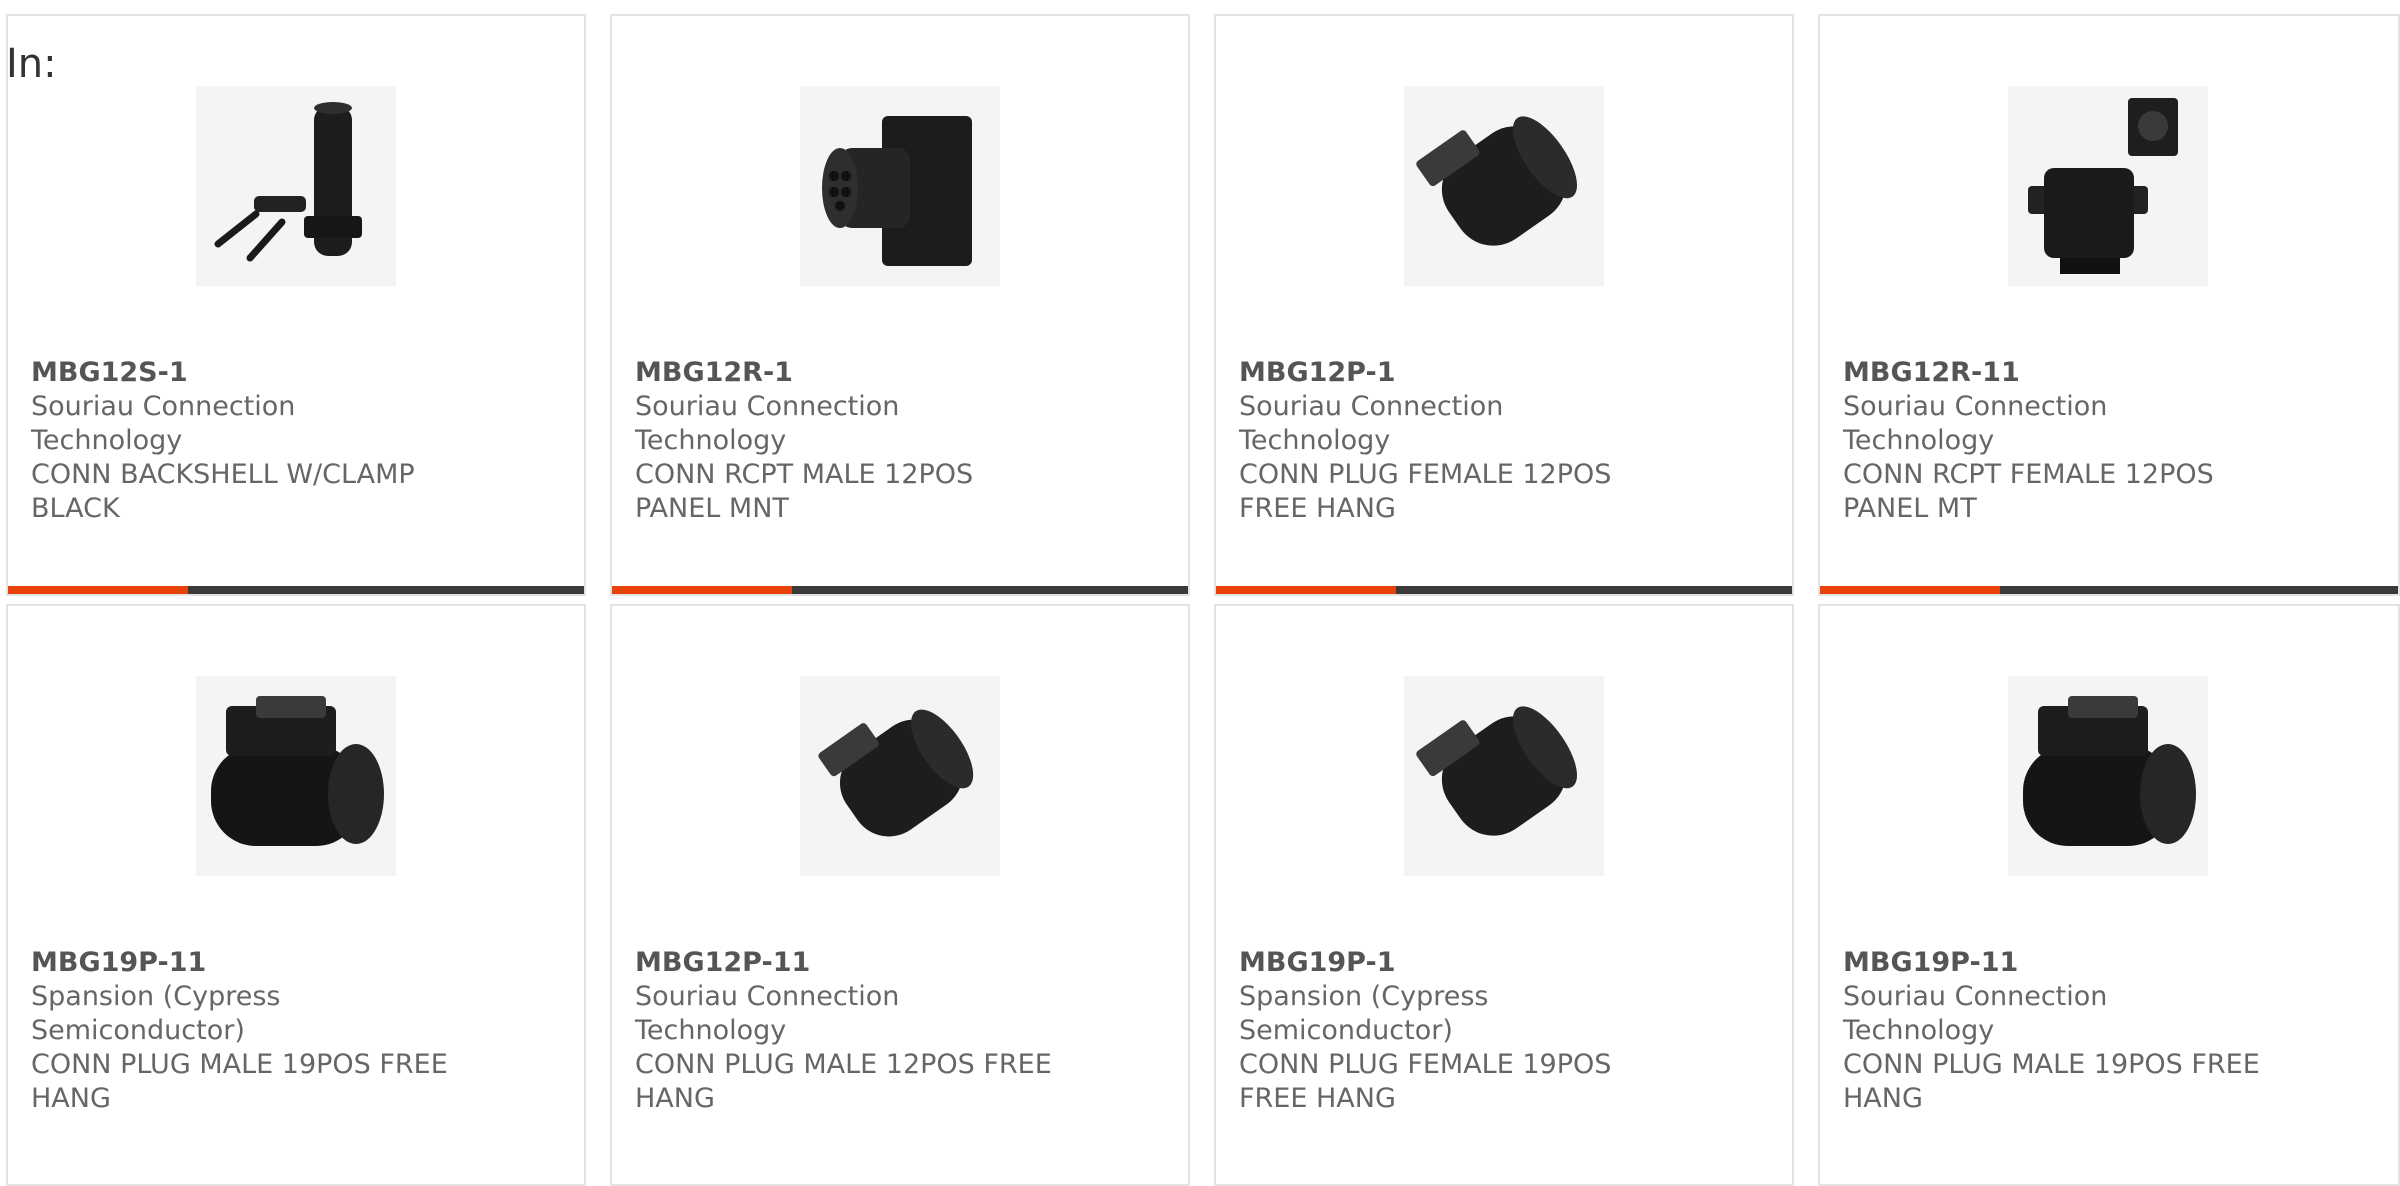  What do you see at coordinates (845, 963) in the screenshot?
I see `part-number: MBG12P-11` at bounding box center [845, 963].